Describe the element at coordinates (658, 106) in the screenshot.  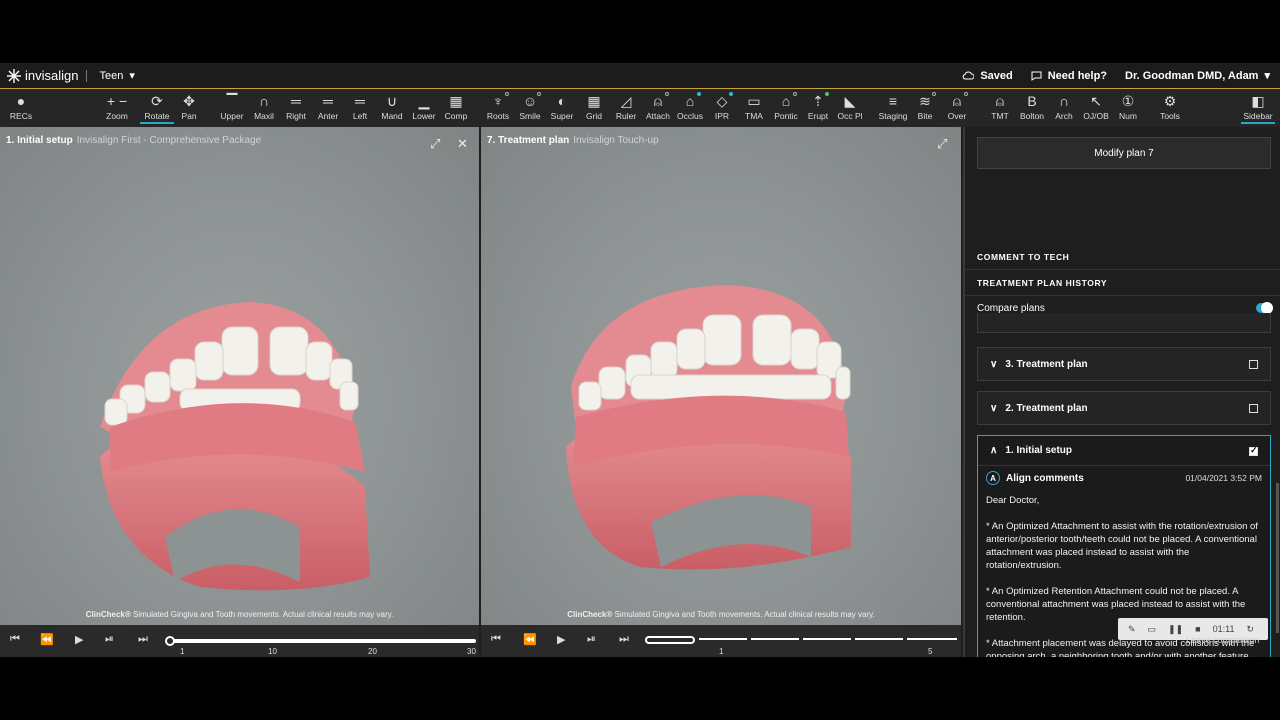
I see `toolbar-attach-button: ⍝ Attach` at that location.